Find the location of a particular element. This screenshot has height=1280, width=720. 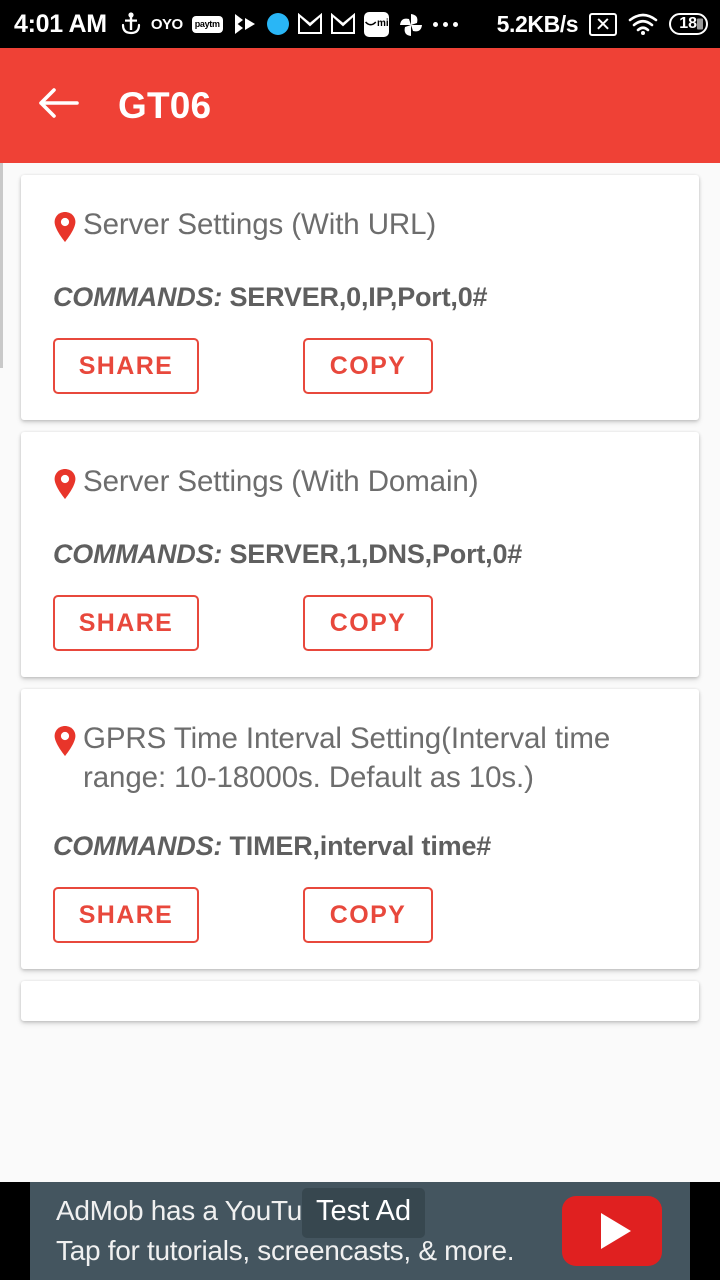

battery-icon: 18 is located at coordinates (688, 24).